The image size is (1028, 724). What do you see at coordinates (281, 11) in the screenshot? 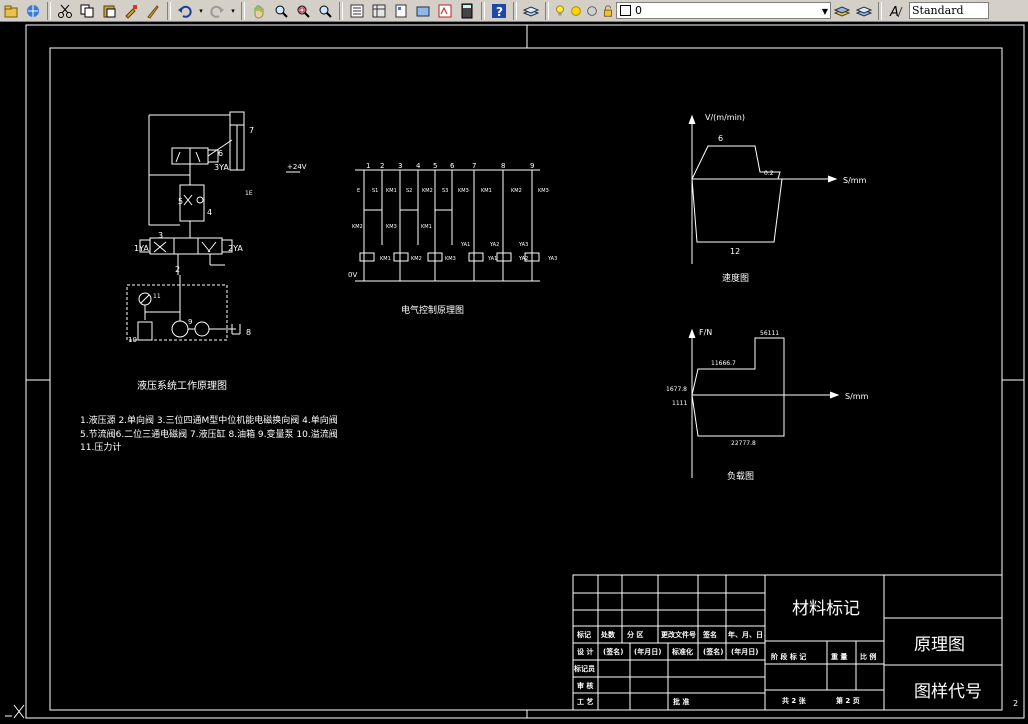
I see `zoom-realtime-icon` at bounding box center [281, 11].